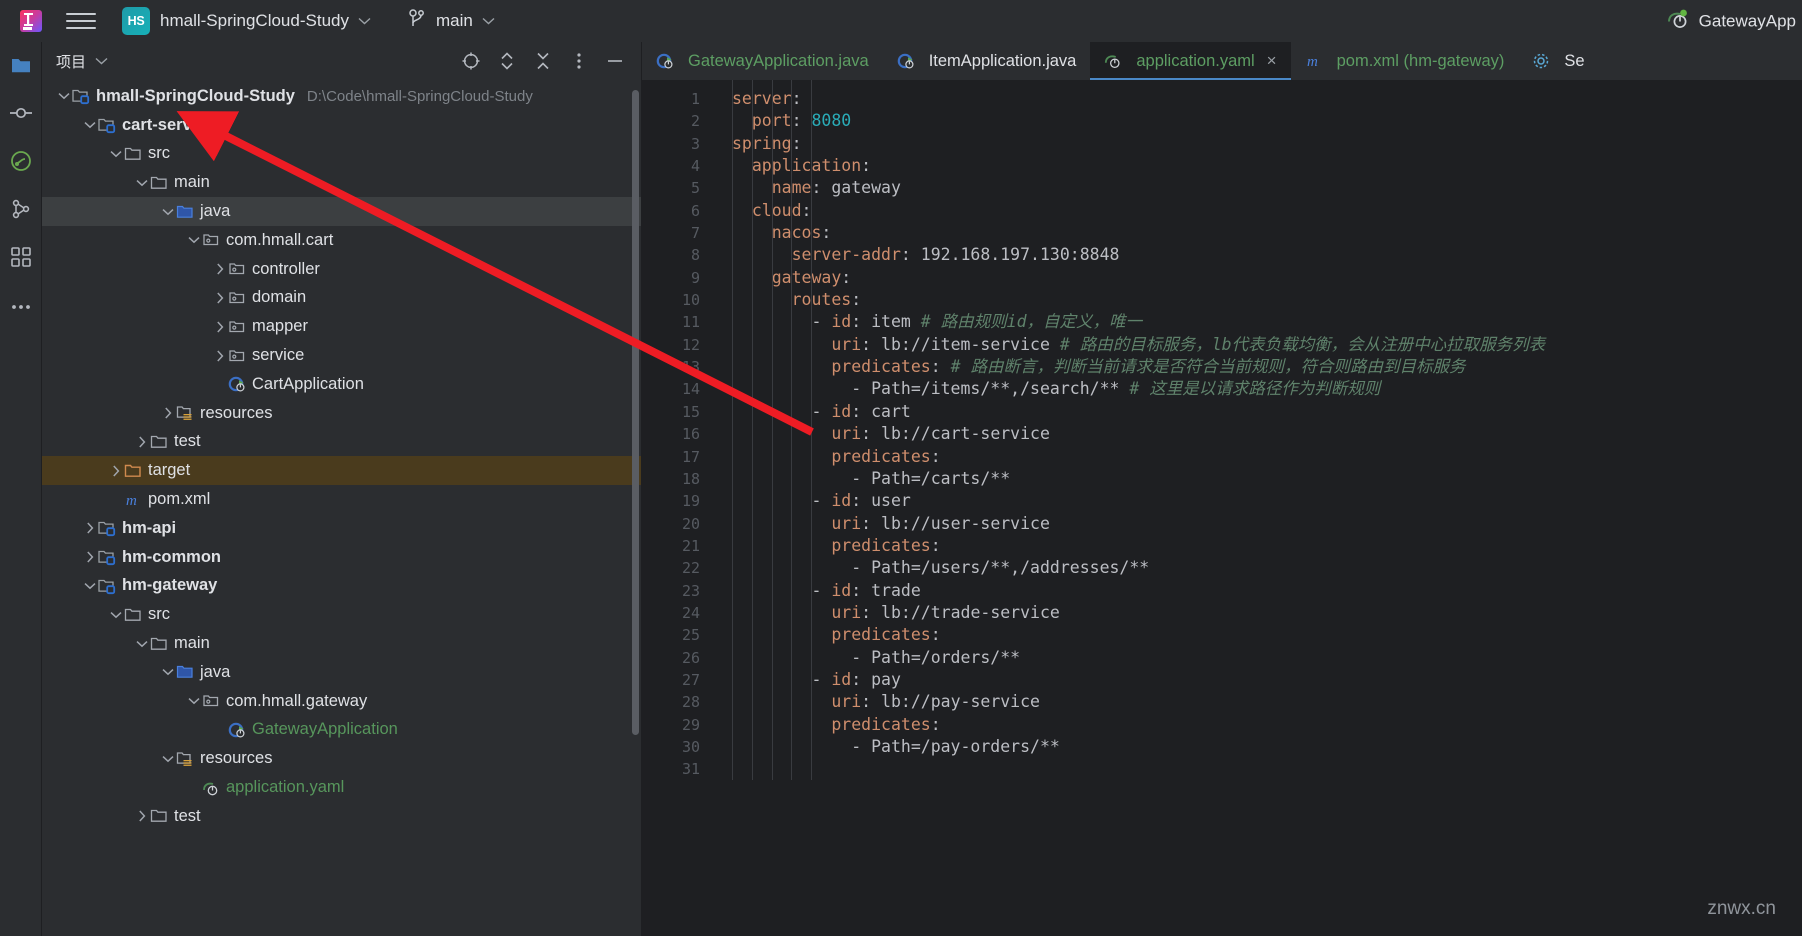 The height and width of the screenshot is (936, 1802). Describe the element at coordinates (1258, 278) in the screenshot. I see `code-line: gateway:` at that location.